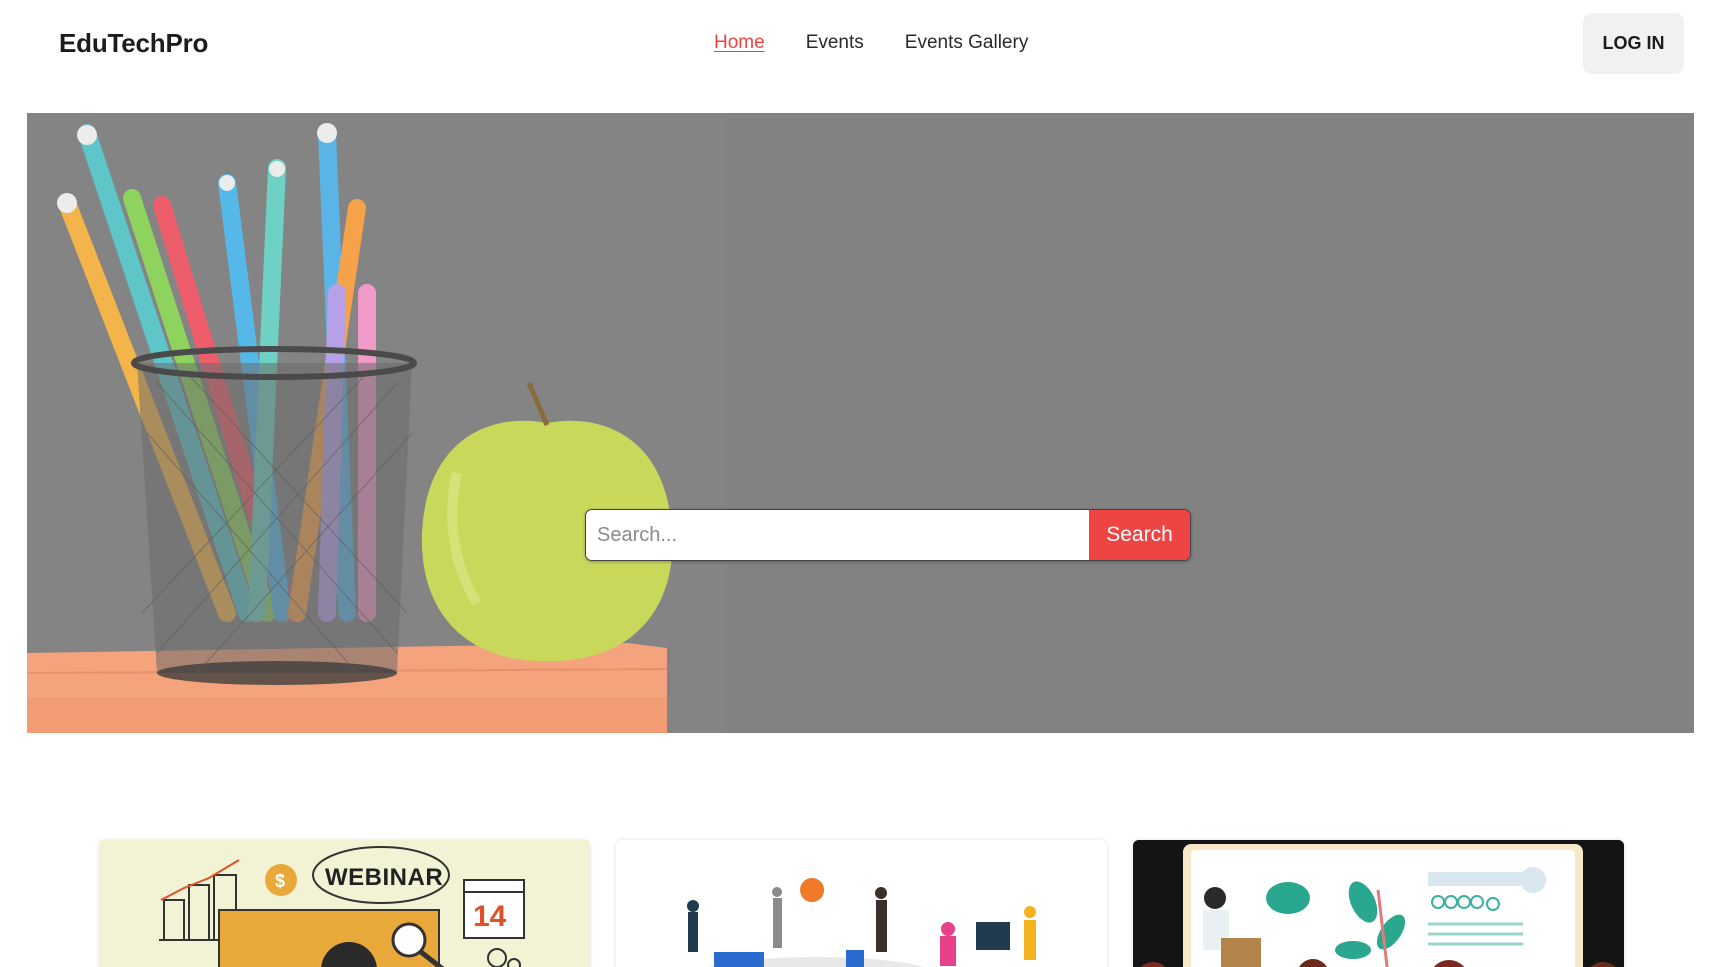 The image size is (1712, 967). I want to click on event-people-card, so click(861, 903).